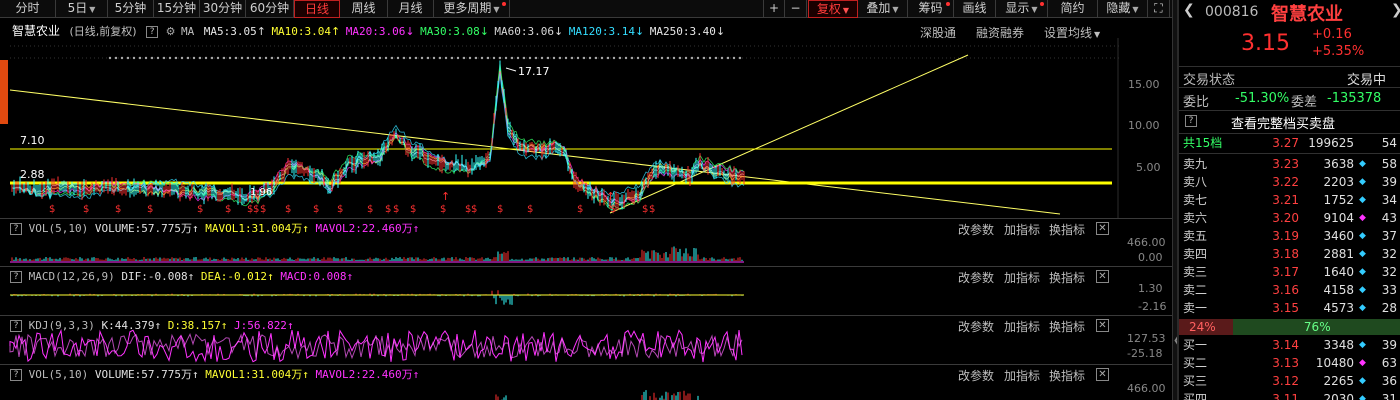 Image resolution: width=1400 pixels, height=400 pixels. Describe the element at coordinates (1289, 122) in the screenshot. I see `full-book-button: ? 查看完整档买卖盘` at that location.